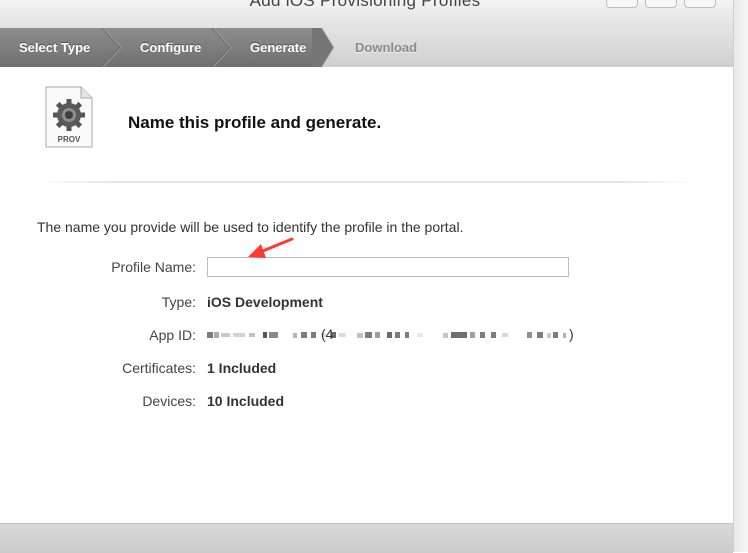 This screenshot has height=553, width=748. I want to click on devices-value: 10 Included, so click(246, 401).